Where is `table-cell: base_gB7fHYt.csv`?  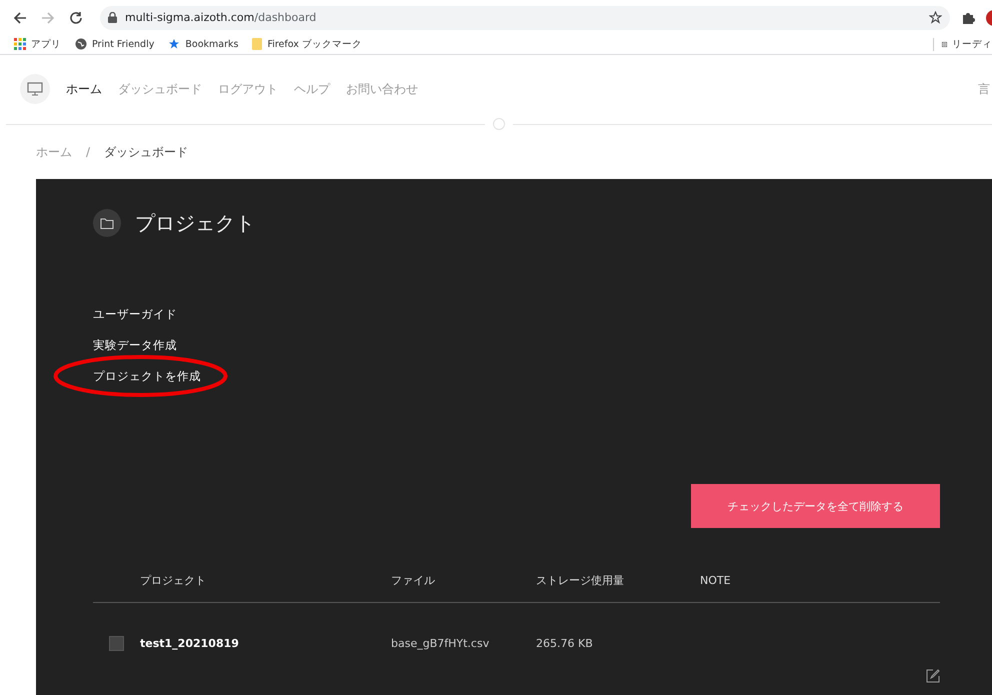 table-cell: base_gB7fHYt.csv is located at coordinates (440, 643).